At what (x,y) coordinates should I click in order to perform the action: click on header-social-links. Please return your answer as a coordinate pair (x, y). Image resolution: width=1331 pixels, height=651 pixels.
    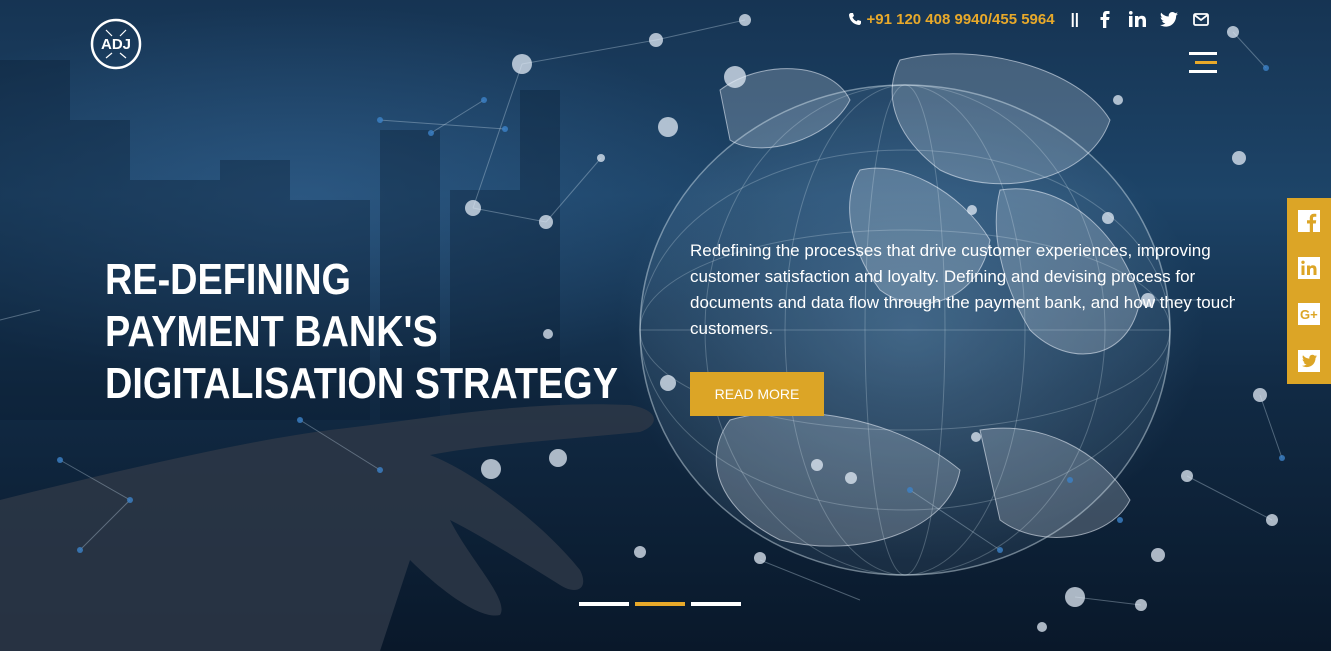
    Looking at the image, I should click on (1153, 19).